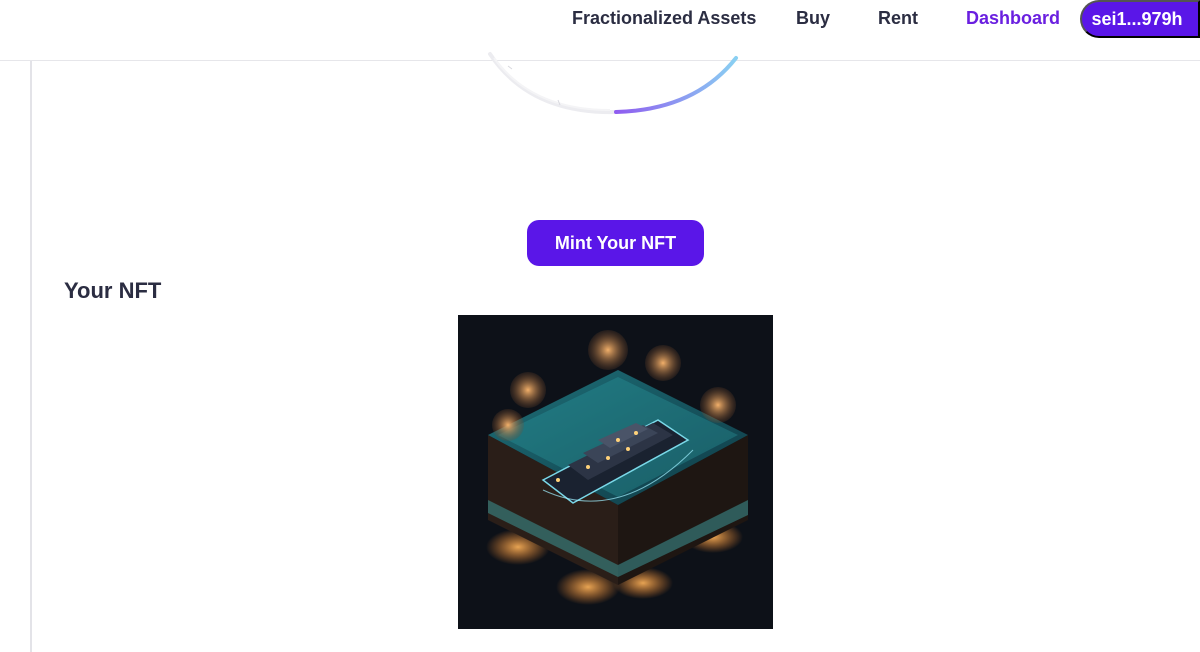 The width and height of the screenshot is (1200, 652). What do you see at coordinates (113, 290) in the screenshot?
I see `your-nft-heading: Your NFT` at bounding box center [113, 290].